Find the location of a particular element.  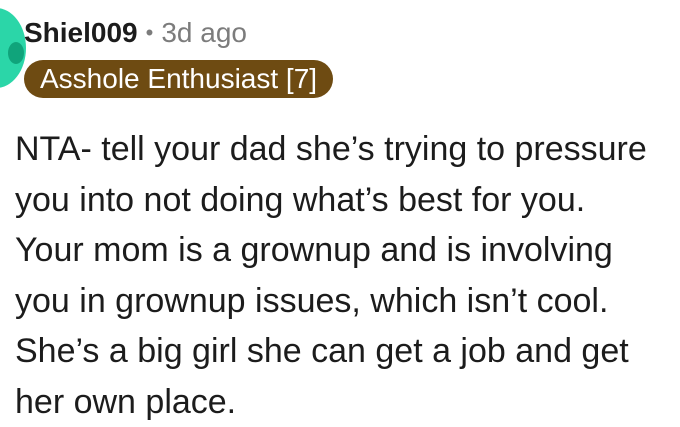

user-avatar is located at coordinates (13, 48).